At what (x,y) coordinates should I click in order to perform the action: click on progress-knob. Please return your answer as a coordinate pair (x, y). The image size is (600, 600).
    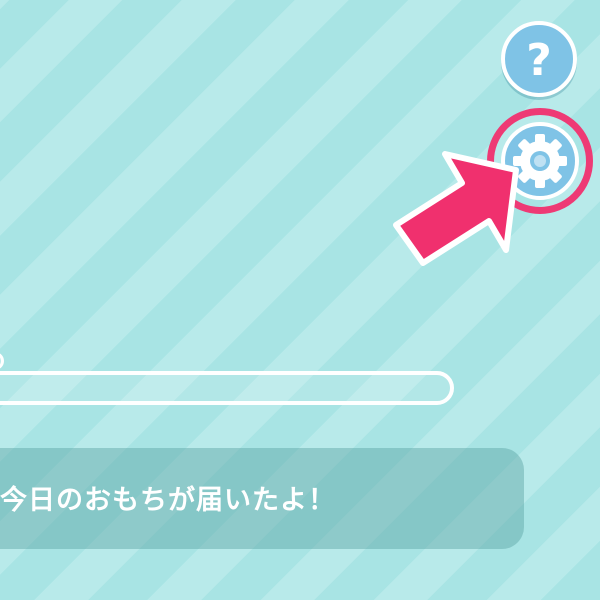
    Looking at the image, I should click on (2, 361).